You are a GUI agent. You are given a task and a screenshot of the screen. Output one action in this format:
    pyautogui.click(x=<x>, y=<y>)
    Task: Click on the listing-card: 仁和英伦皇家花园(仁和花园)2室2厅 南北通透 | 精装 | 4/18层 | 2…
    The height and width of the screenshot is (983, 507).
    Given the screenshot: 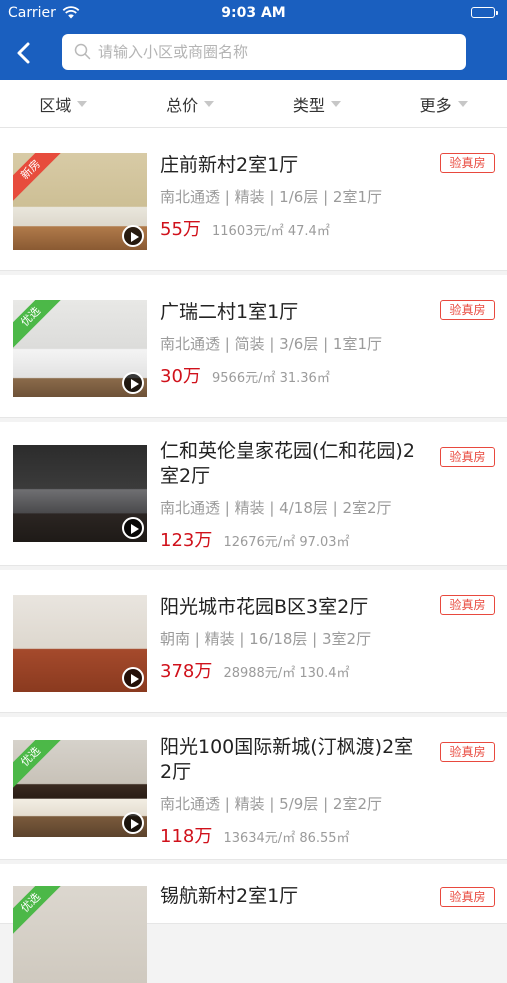 What is the action you would take?
    pyautogui.click(x=253, y=494)
    